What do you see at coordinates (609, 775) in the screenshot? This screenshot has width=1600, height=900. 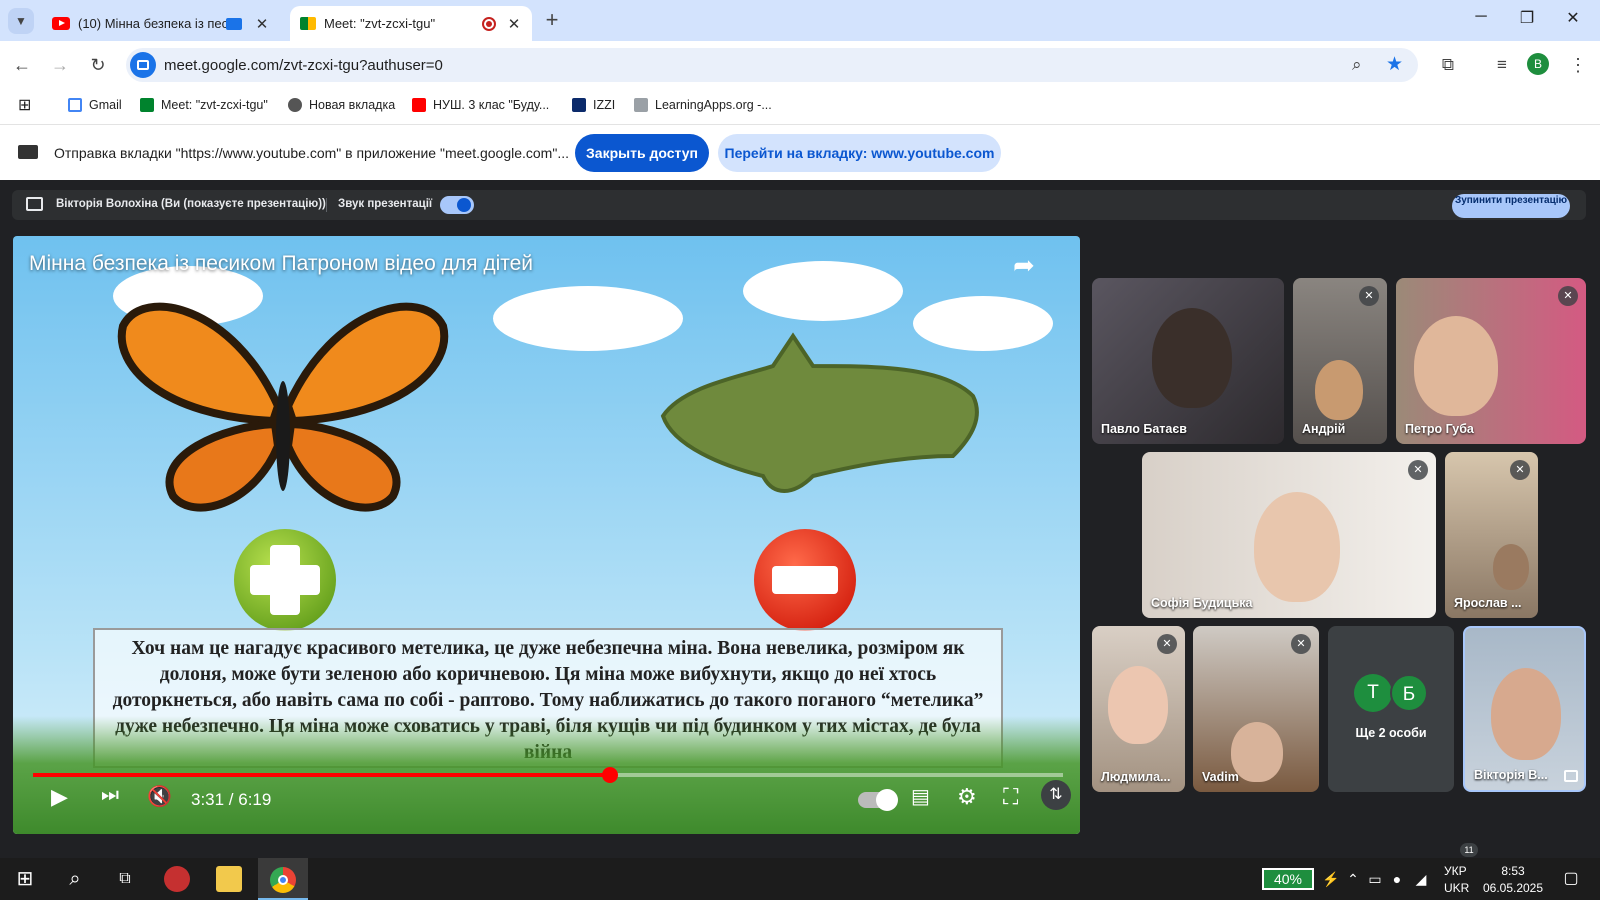 I see `progress-scrubber` at bounding box center [609, 775].